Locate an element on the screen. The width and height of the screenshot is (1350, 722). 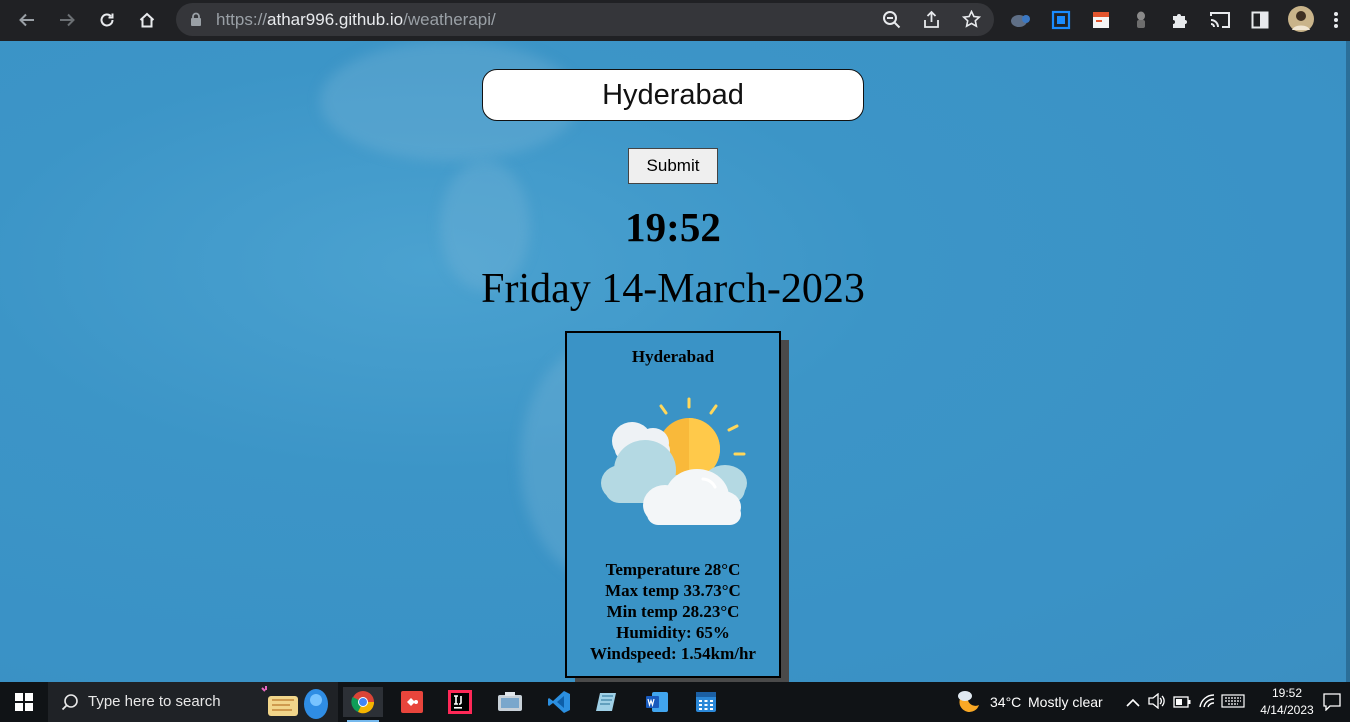
humidity-value: Humidity: 65% is located at coordinates (673, 632).